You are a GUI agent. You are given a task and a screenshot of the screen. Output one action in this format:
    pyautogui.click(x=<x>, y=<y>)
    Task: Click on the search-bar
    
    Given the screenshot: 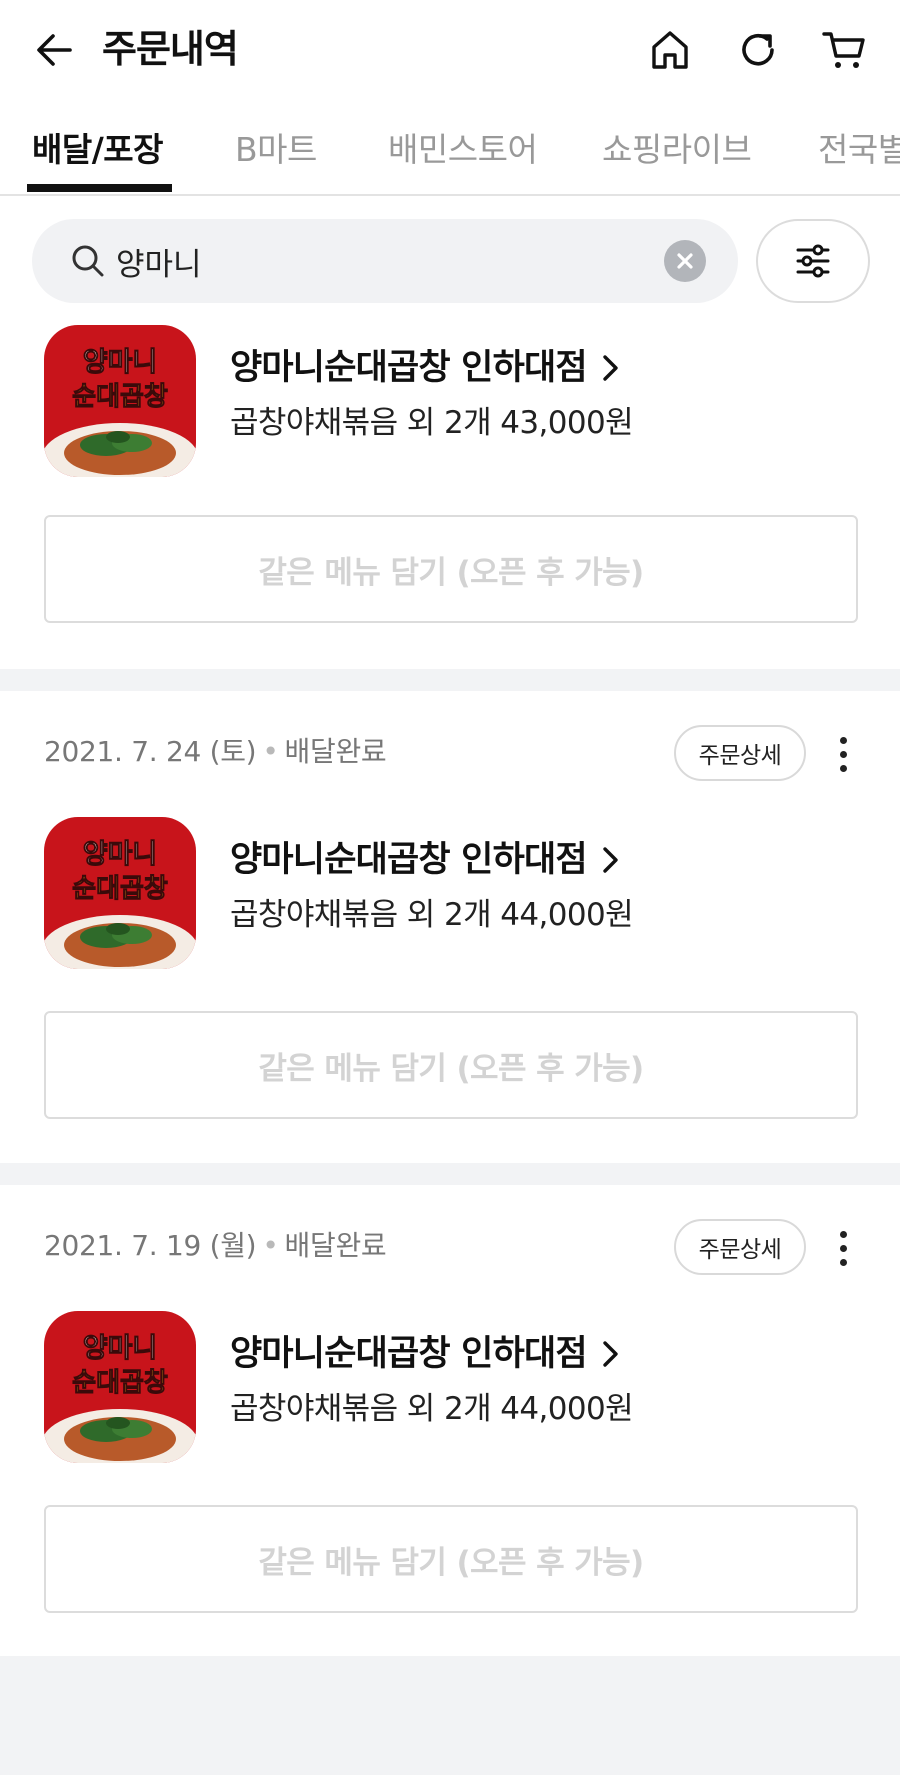 What is the action you would take?
    pyautogui.click(x=385, y=261)
    